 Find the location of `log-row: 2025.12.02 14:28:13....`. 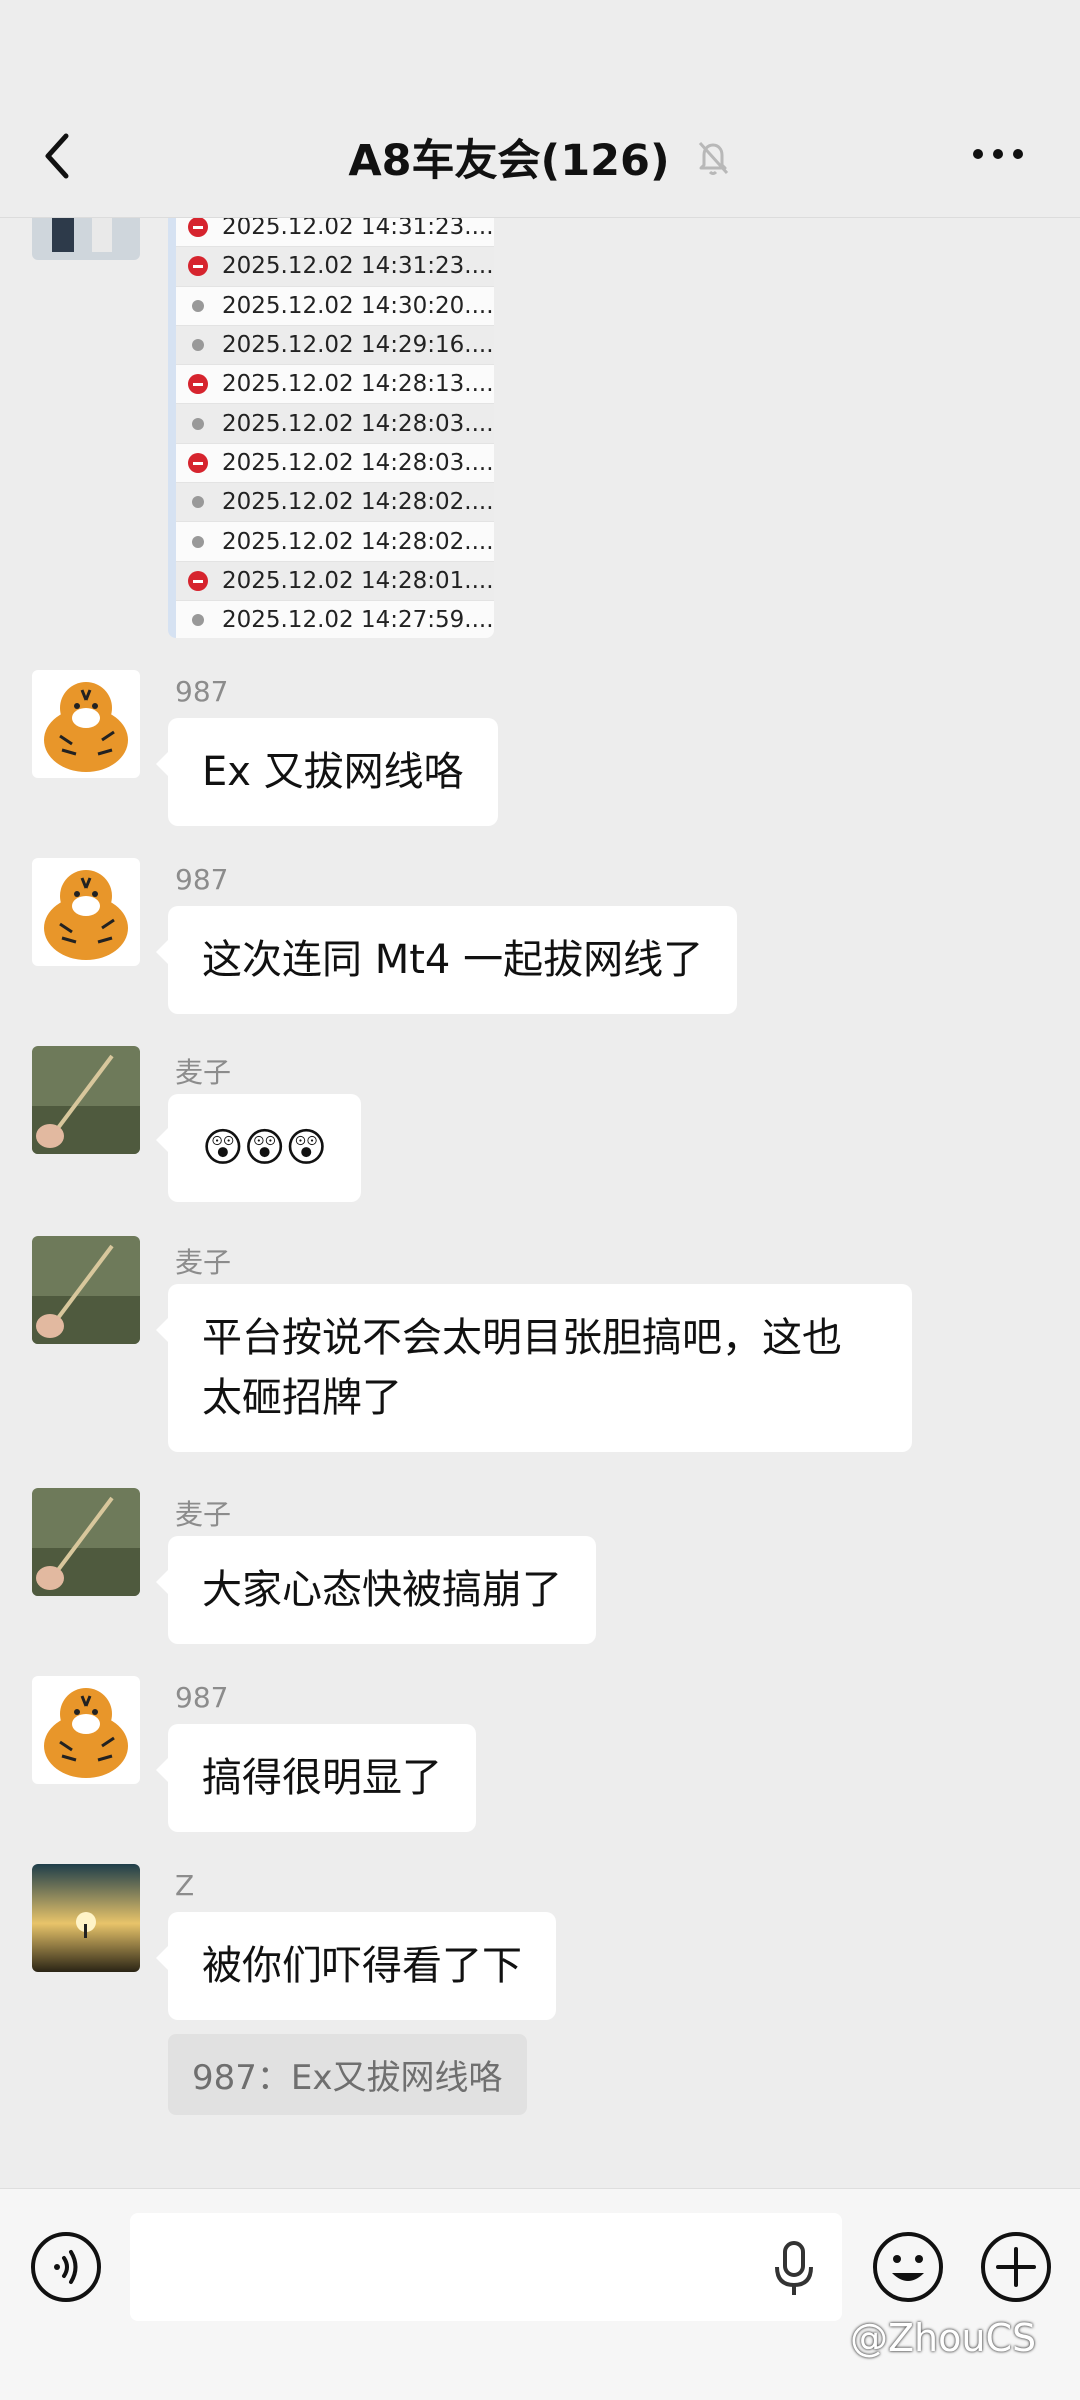

log-row: 2025.12.02 14:28:13.... is located at coordinates (335, 385).